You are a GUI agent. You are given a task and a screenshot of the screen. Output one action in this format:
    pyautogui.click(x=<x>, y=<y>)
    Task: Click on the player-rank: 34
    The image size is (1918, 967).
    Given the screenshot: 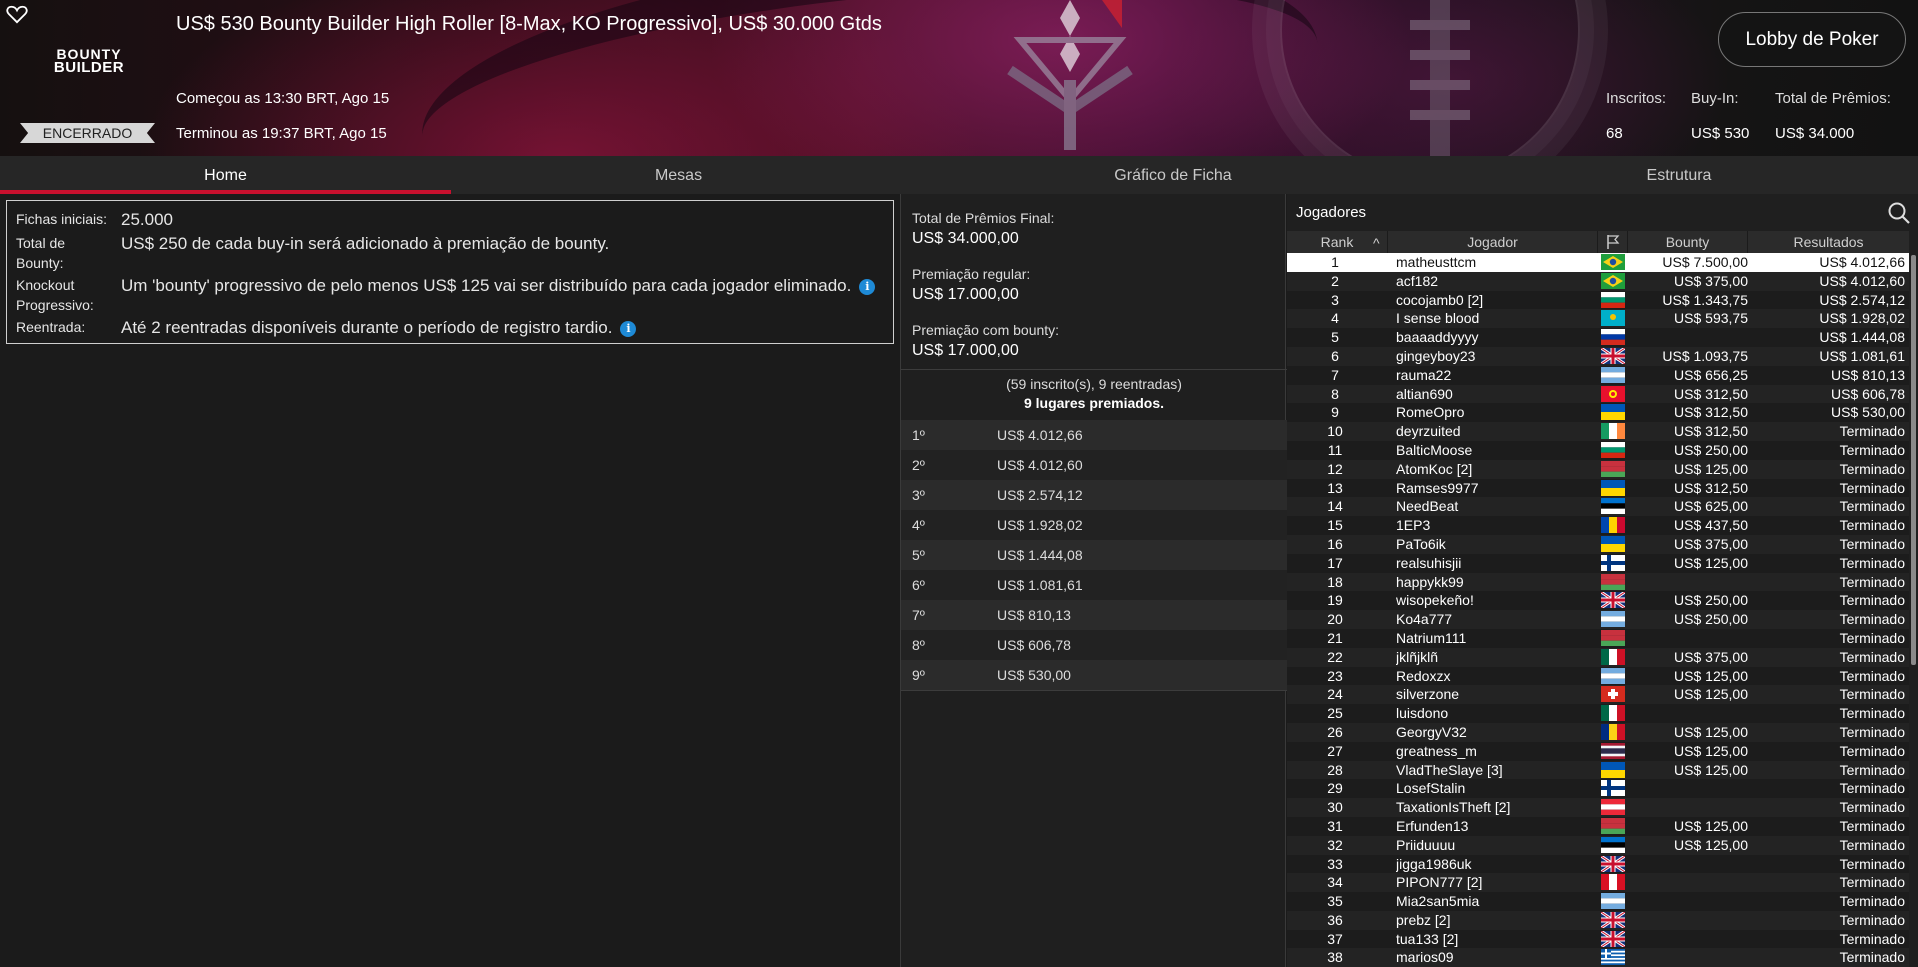 What is the action you would take?
    pyautogui.click(x=1335, y=882)
    